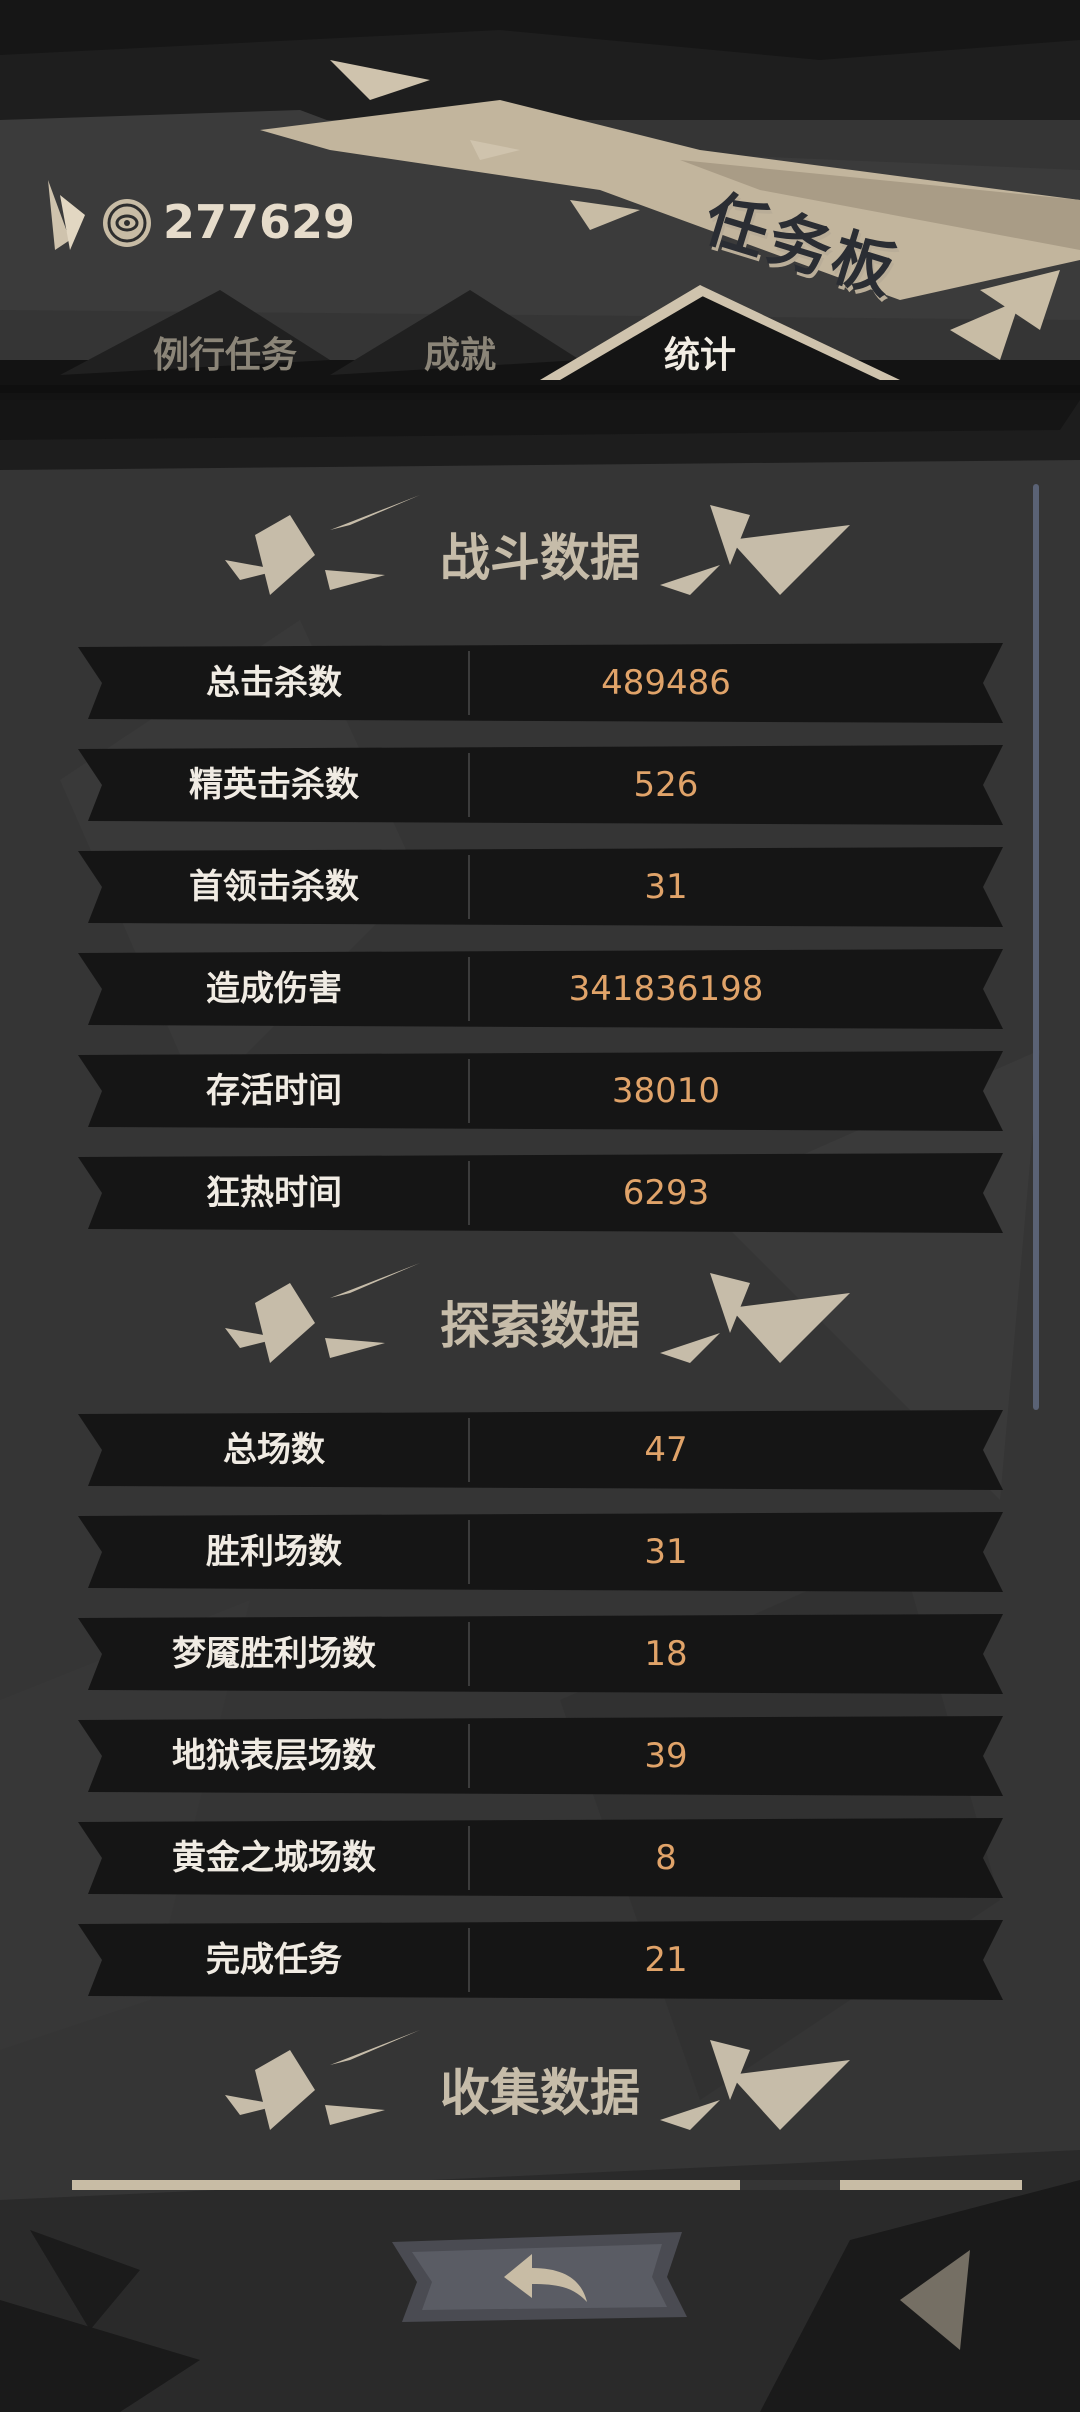  What do you see at coordinates (666, 785) in the screenshot?
I see `stat-value: 526` at bounding box center [666, 785].